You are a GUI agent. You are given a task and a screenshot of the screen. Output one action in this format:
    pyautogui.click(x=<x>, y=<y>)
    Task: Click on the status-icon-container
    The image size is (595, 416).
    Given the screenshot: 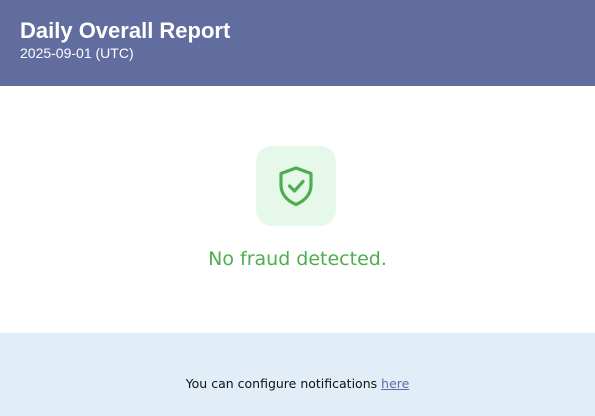 What is the action you would take?
    pyautogui.click(x=296, y=186)
    